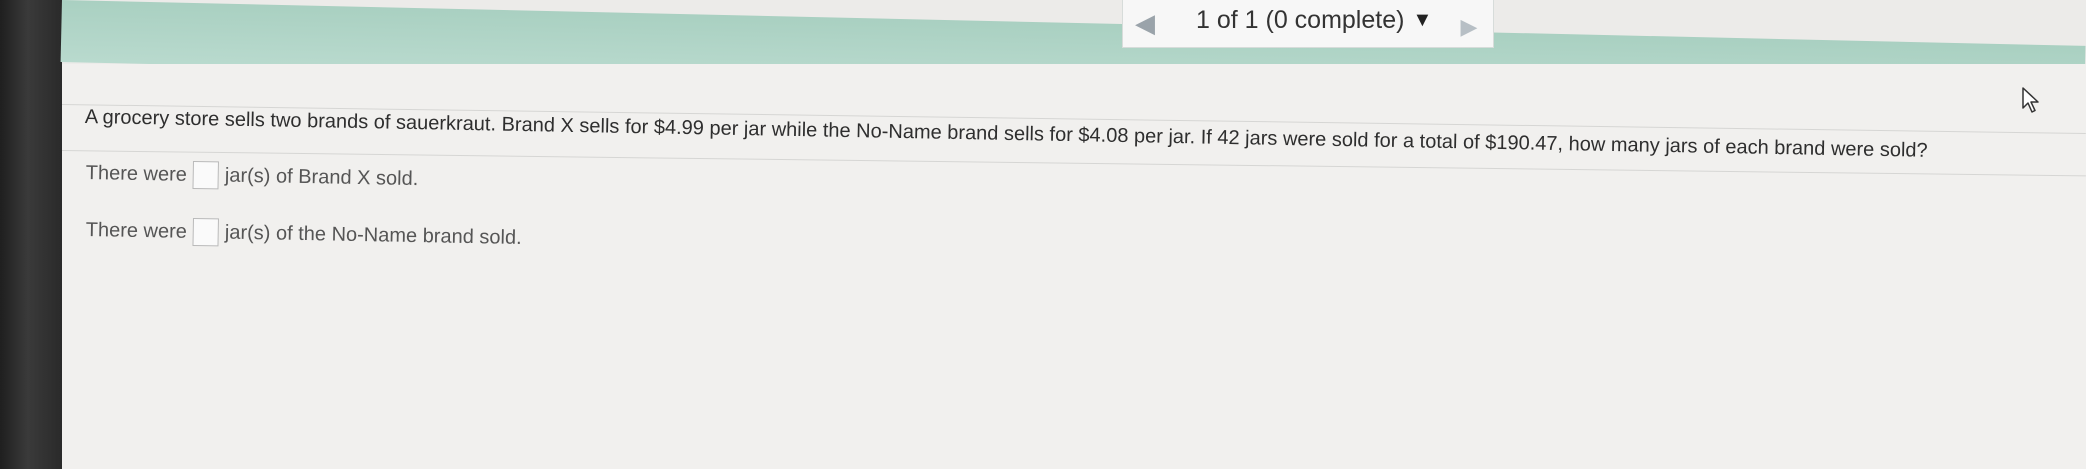 The image size is (2086, 469). I want to click on caret-down-icon: ▼, so click(1422, 20).